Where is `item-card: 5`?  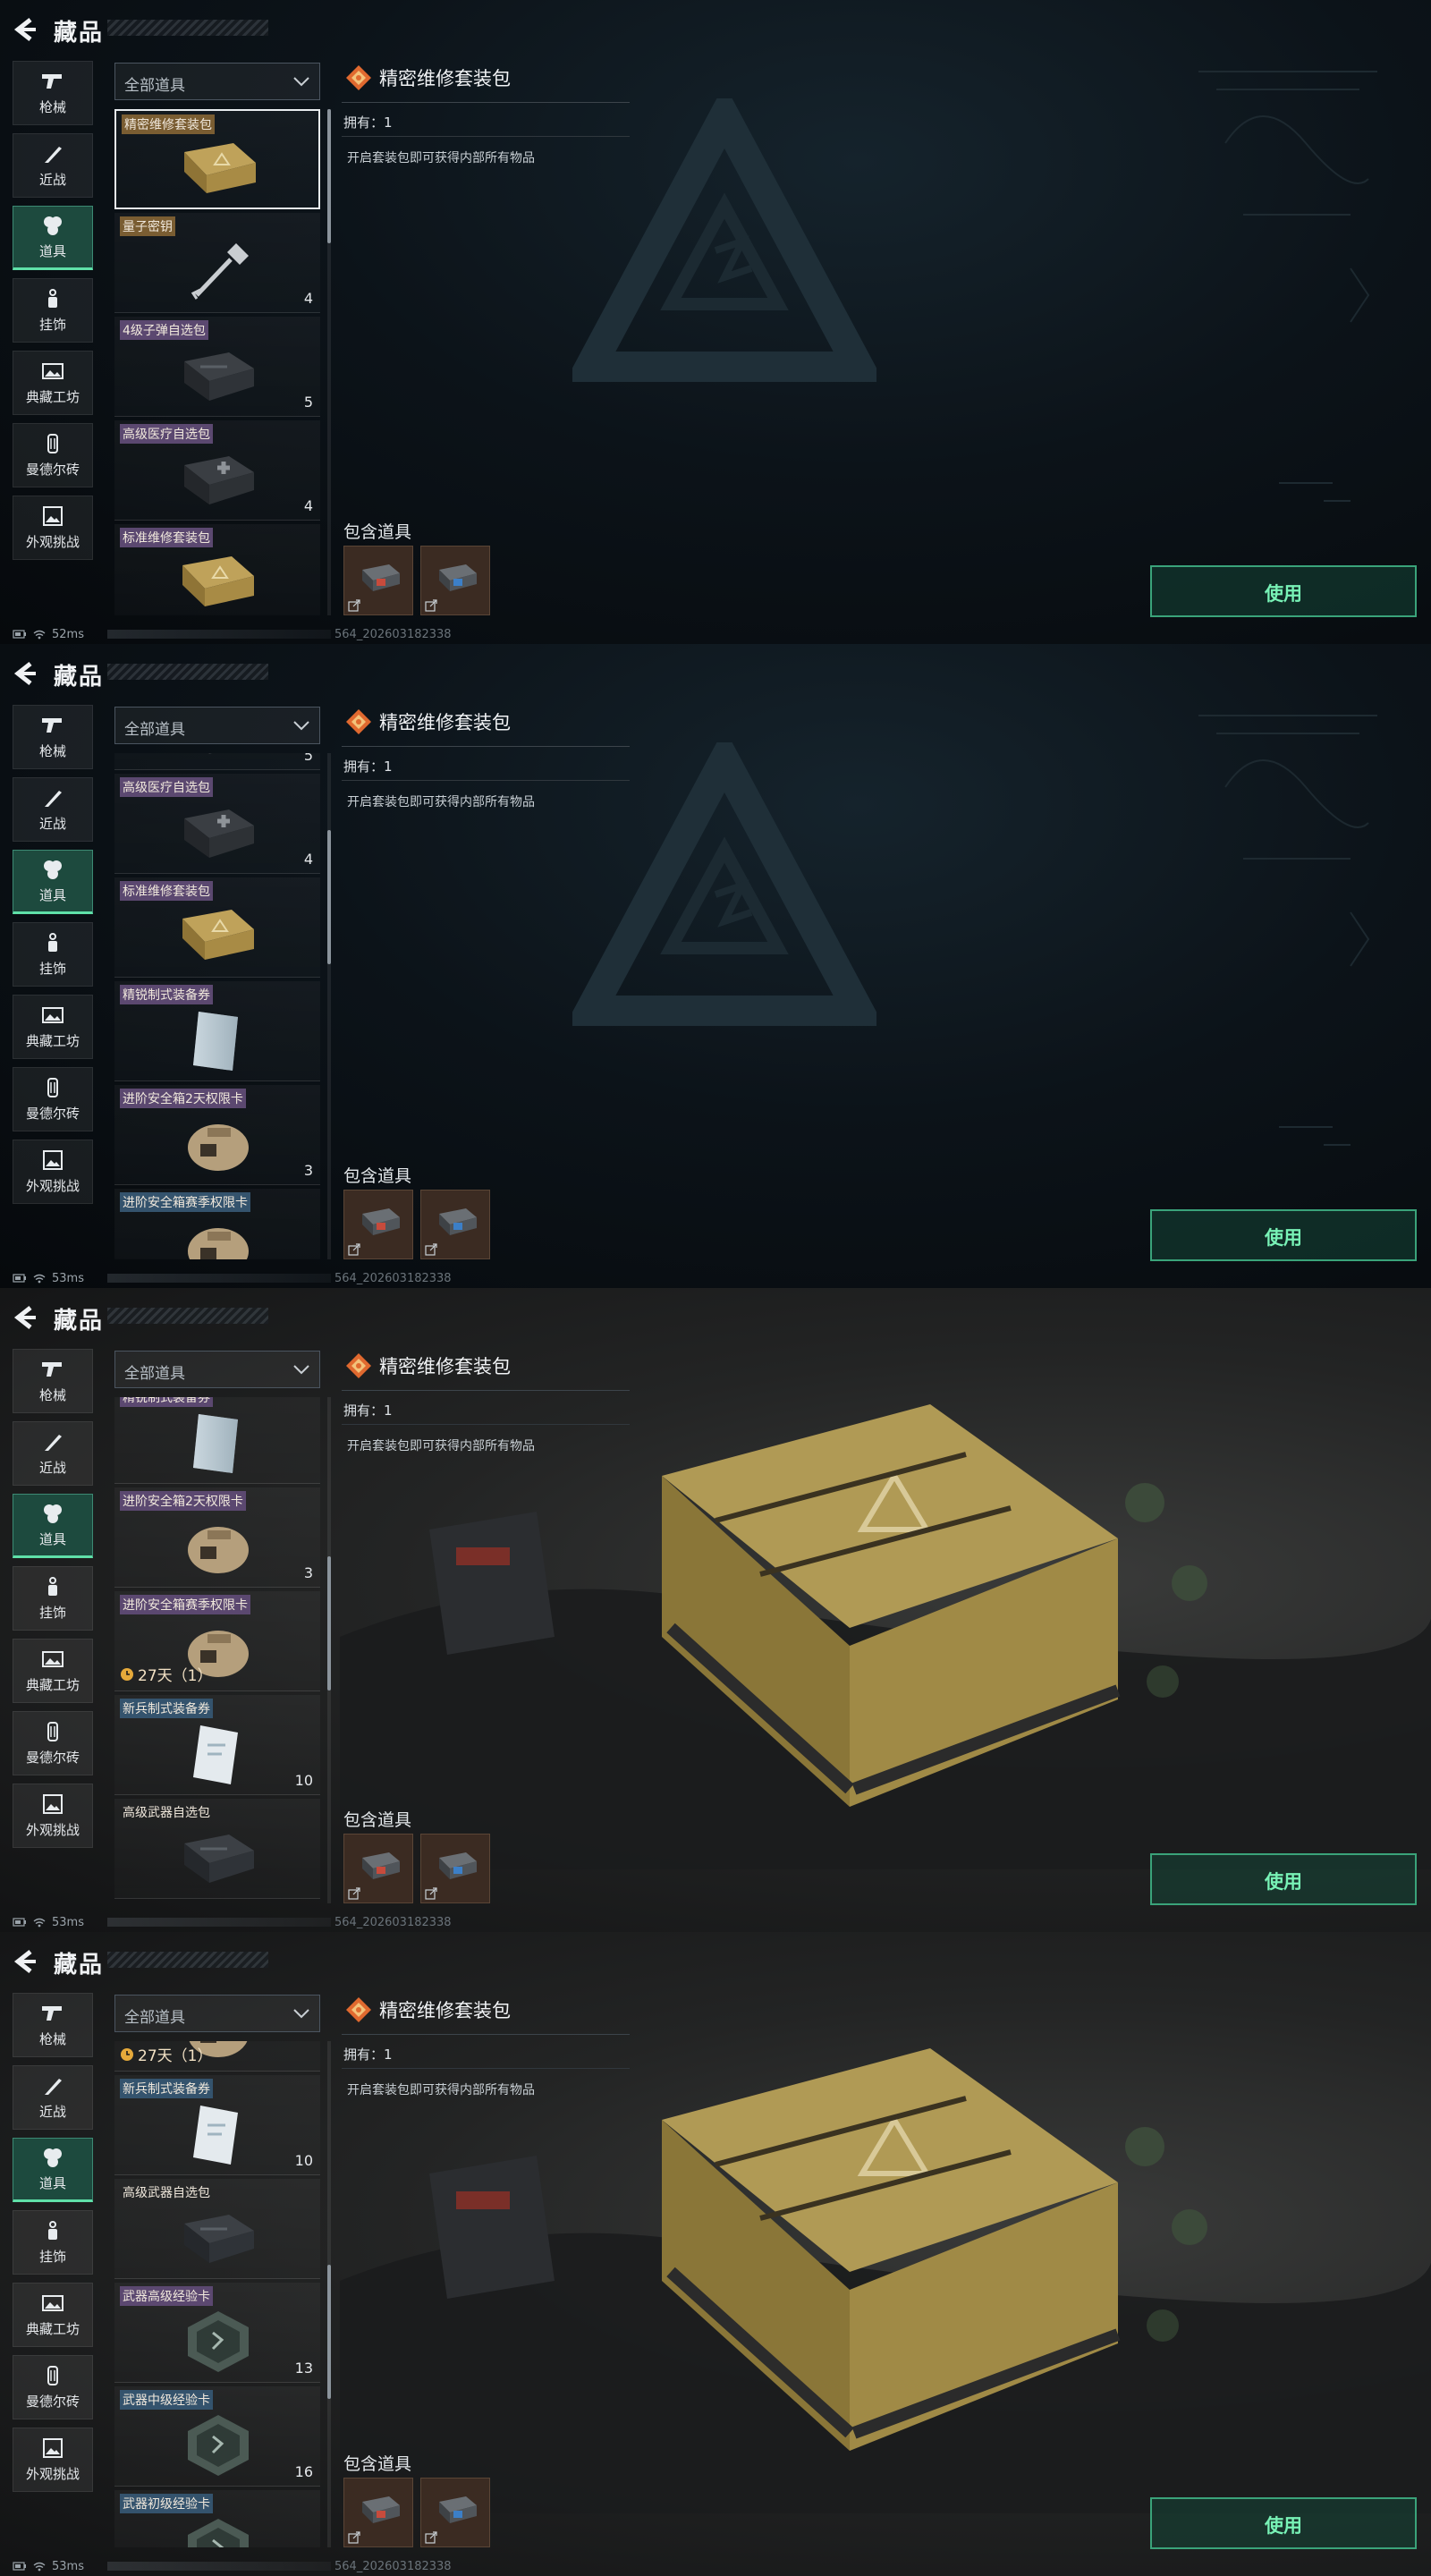 item-card: 5 is located at coordinates (217, 761).